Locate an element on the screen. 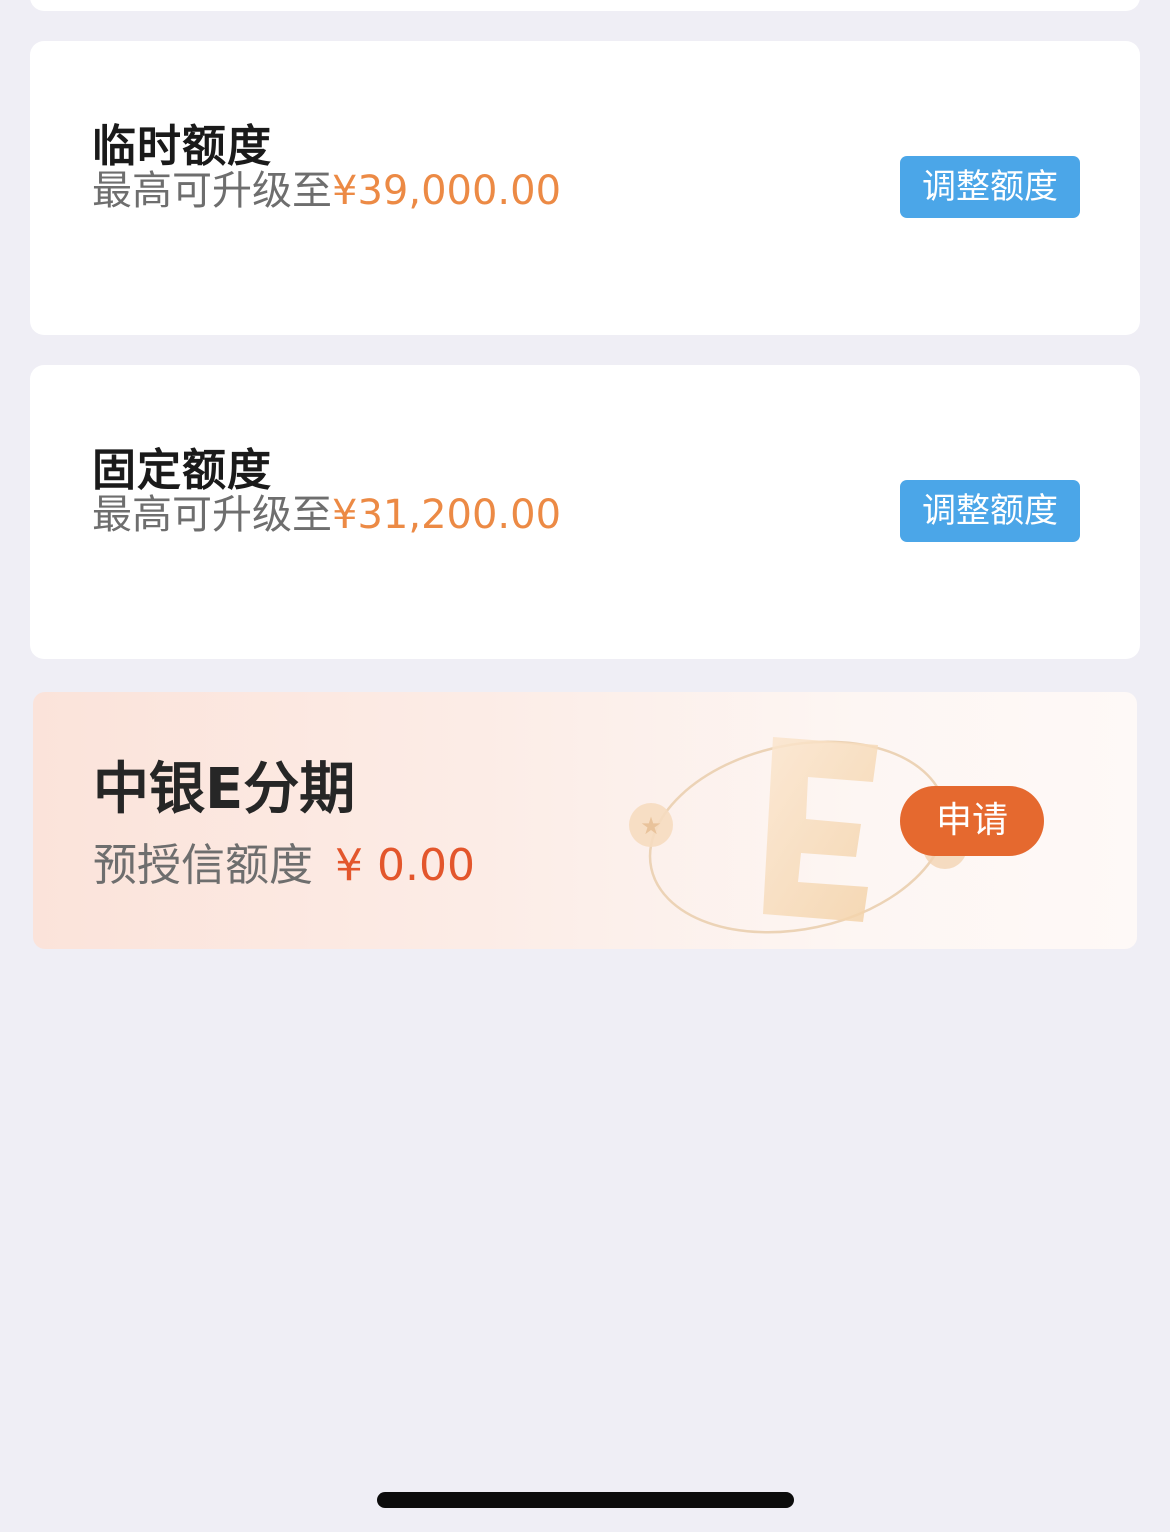  installment-title: 中银E分期 is located at coordinates (224, 789).